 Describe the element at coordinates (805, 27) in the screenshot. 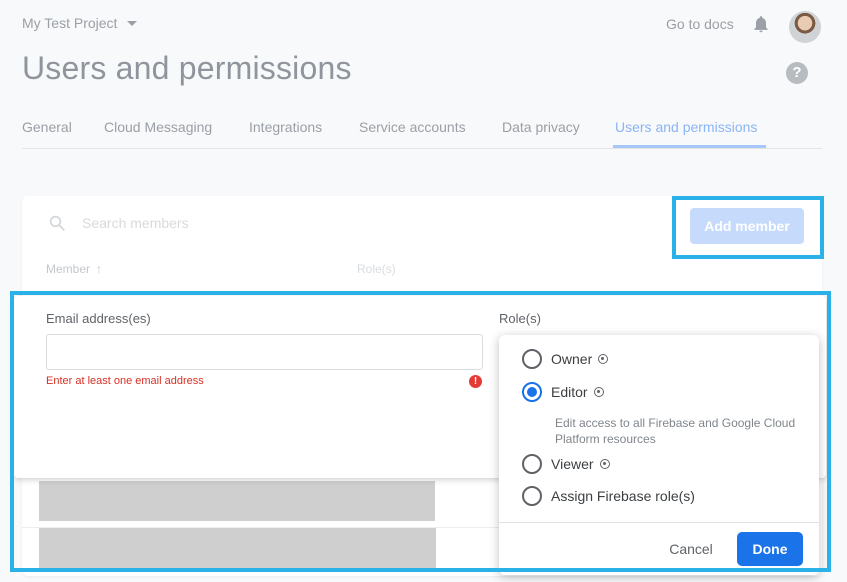

I see `user-avatar` at that location.